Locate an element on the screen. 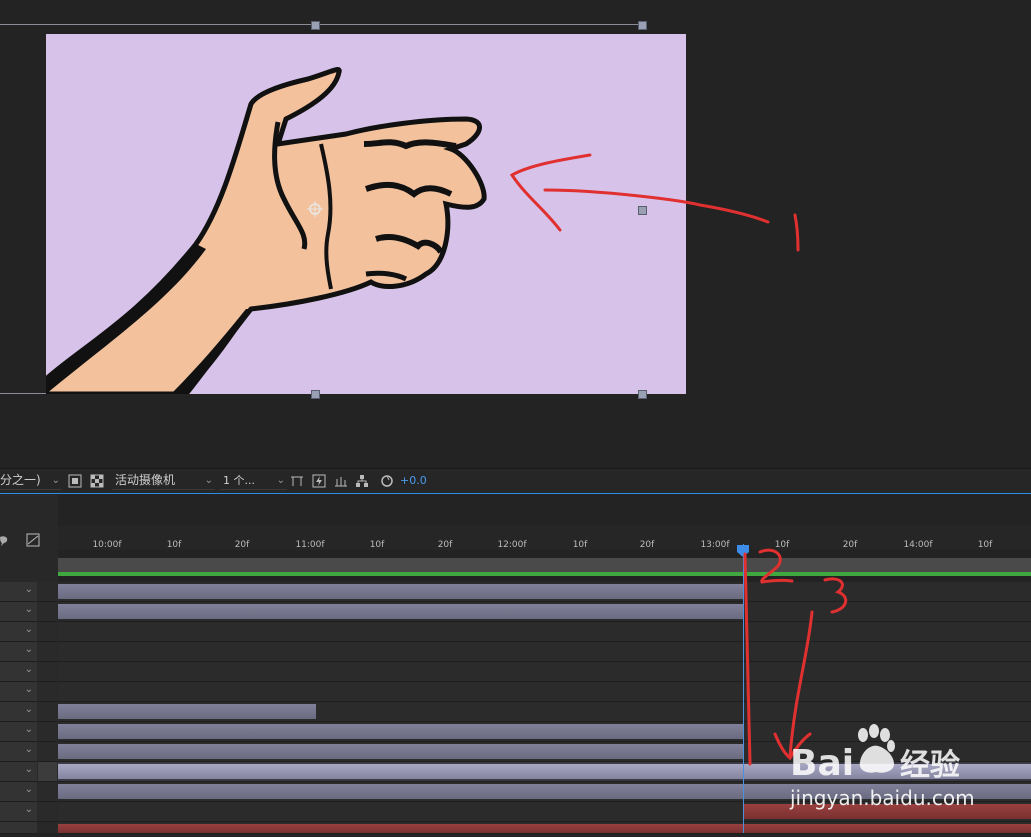 Image resolution: width=1031 pixels, height=837 pixels. views-dropdown: 1 个... ⌄ is located at coordinates (253, 481).